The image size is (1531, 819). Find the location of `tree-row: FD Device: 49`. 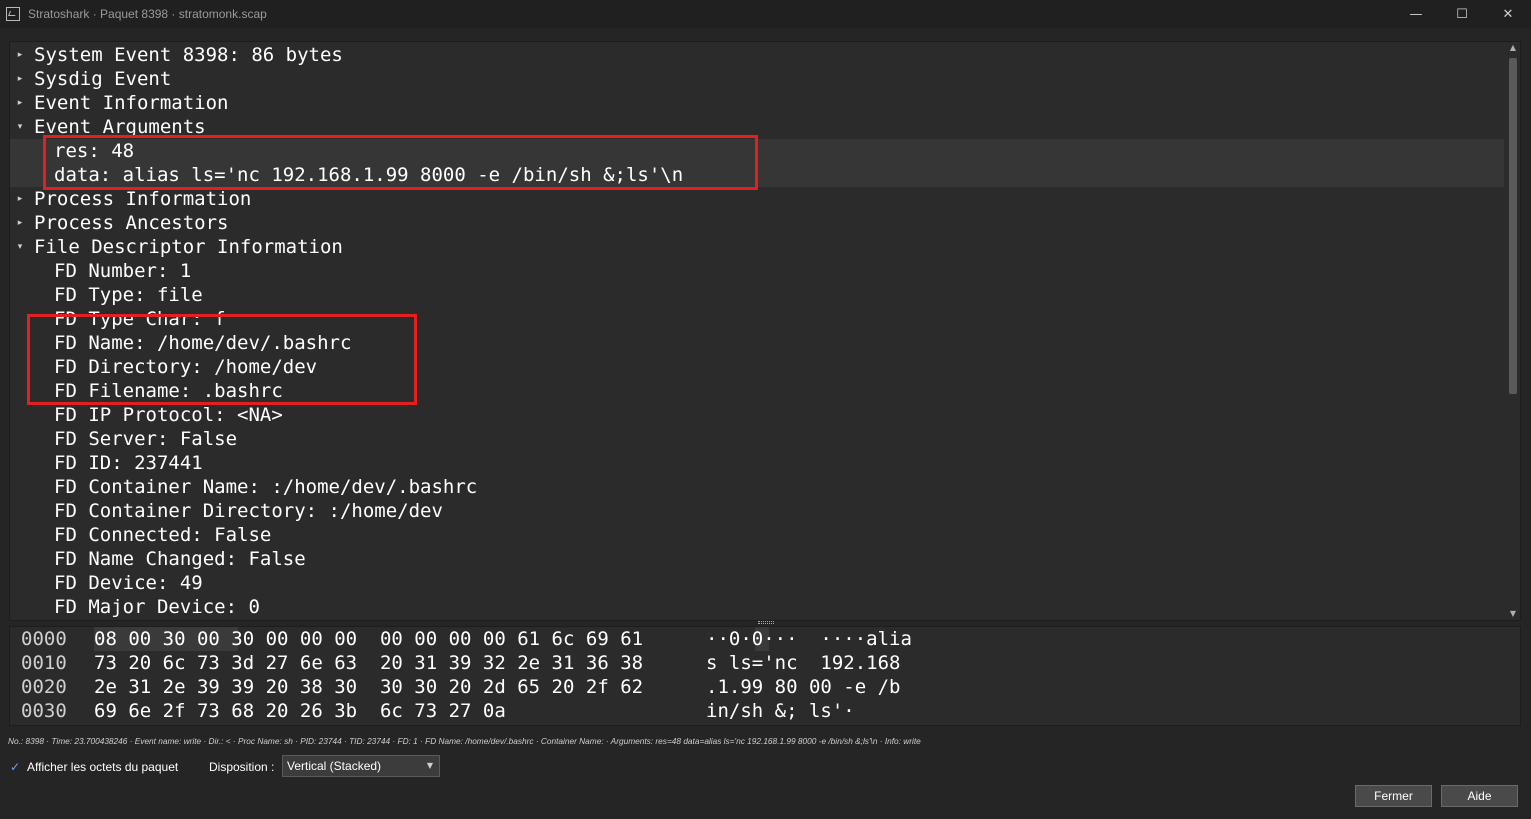

tree-row: FD Device: 49 is located at coordinates (757, 583).